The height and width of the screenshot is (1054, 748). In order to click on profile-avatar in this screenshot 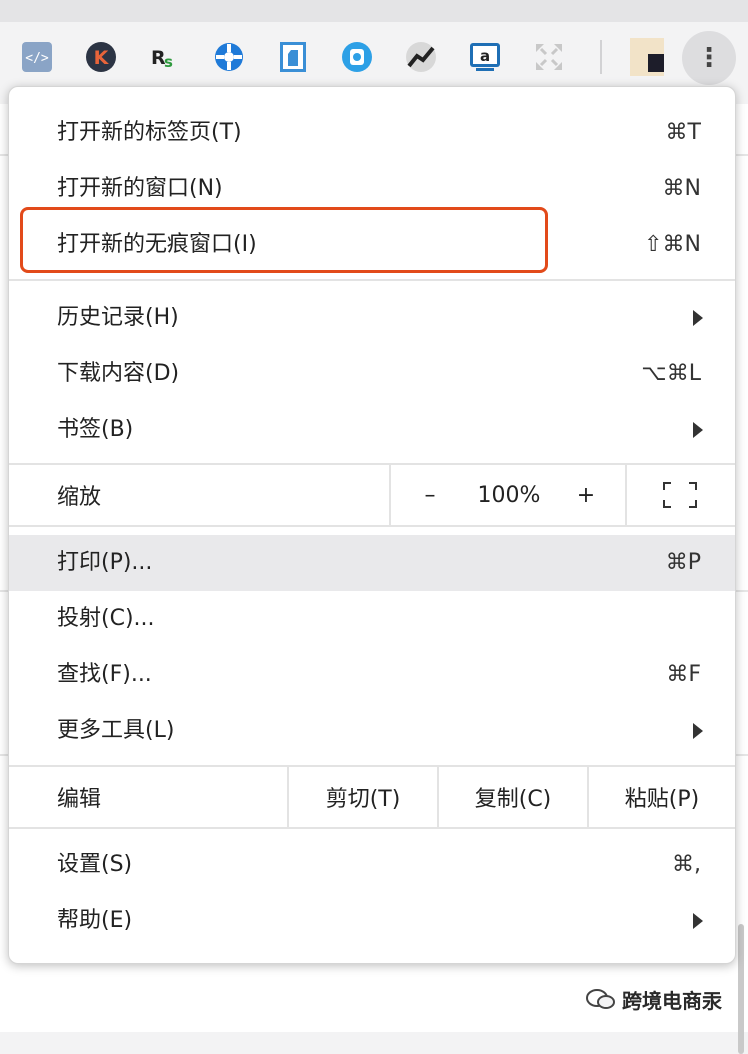, I will do `click(647, 57)`.